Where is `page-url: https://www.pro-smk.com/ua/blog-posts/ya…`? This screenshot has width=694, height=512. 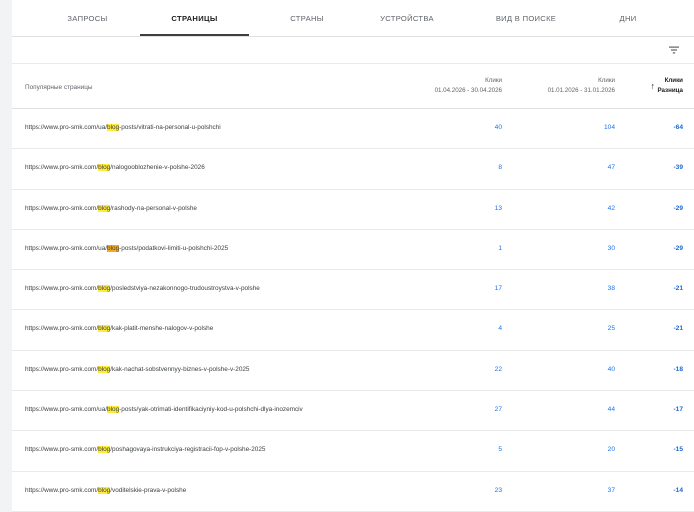 page-url: https://www.pro-smk.com/ua/blog-posts/ya… is located at coordinates (164, 410).